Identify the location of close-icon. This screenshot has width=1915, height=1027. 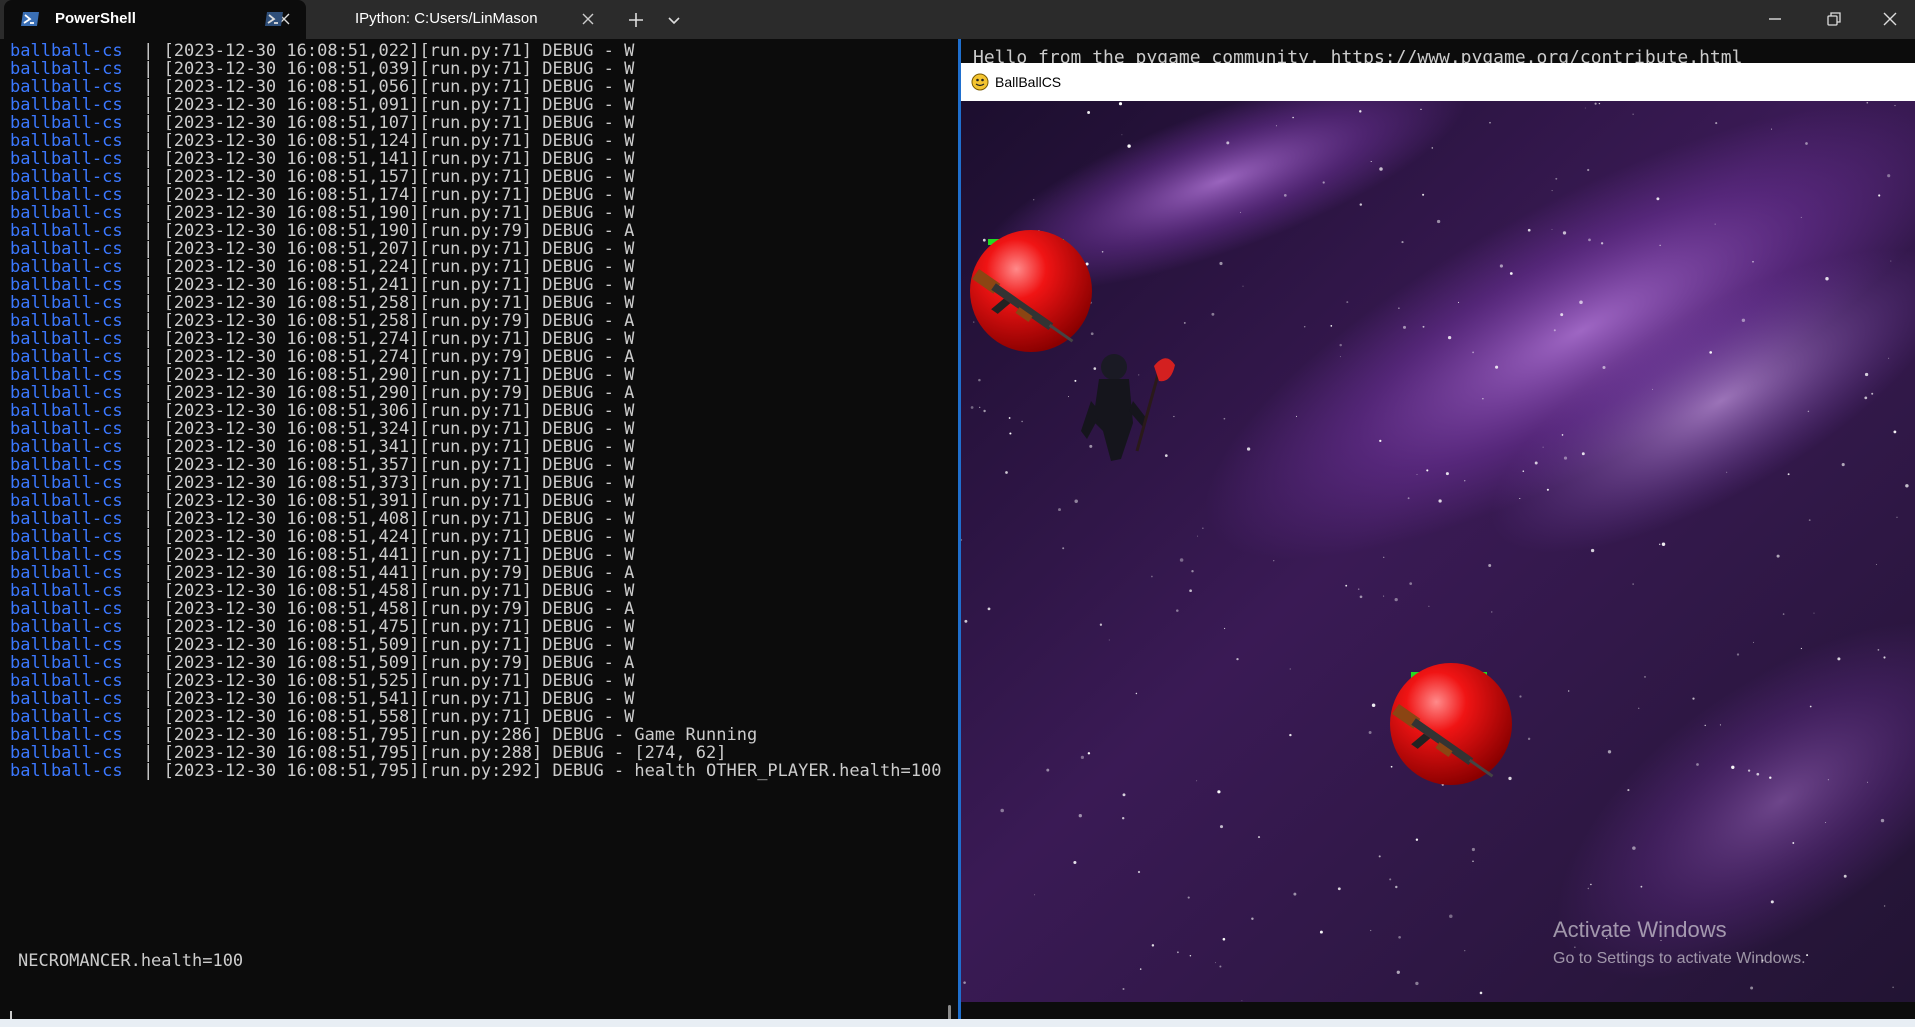
(588, 19).